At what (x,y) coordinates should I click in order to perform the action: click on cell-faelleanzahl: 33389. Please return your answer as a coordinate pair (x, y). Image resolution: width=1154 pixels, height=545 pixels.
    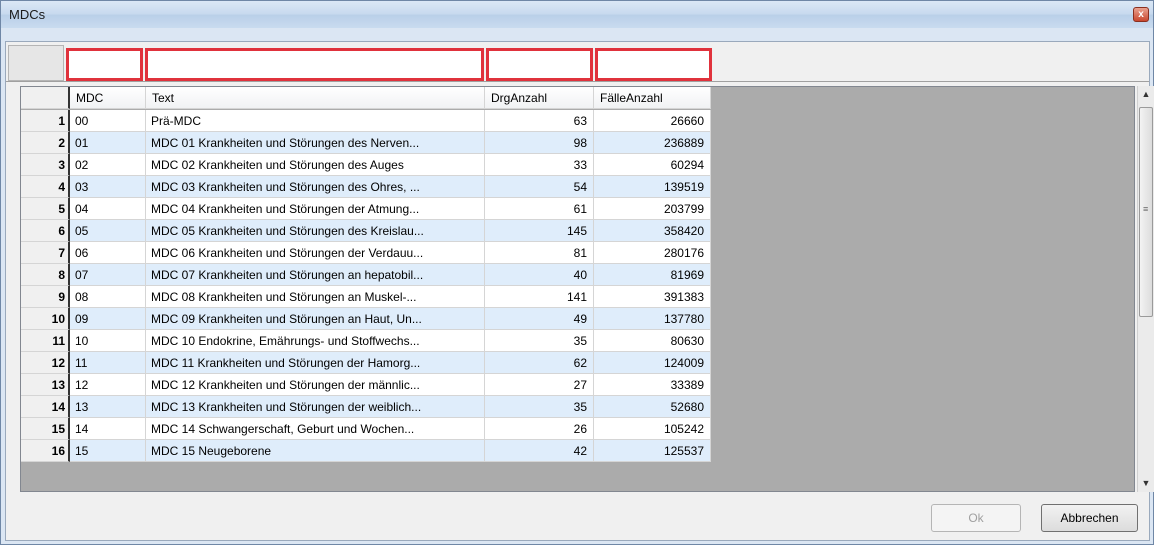
    Looking at the image, I should click on (652, 385).